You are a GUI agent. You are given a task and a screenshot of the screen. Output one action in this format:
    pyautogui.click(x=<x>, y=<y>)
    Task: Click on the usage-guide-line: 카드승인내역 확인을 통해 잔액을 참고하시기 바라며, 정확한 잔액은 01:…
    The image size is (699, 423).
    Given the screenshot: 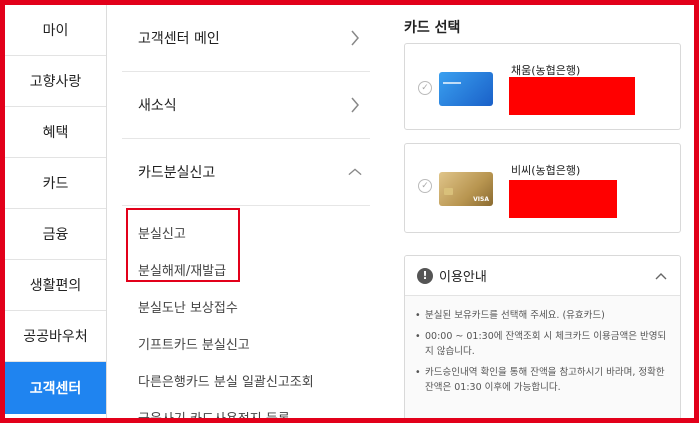 What is the action you would take?
    pyautogui.click(x=542, y=380)
    